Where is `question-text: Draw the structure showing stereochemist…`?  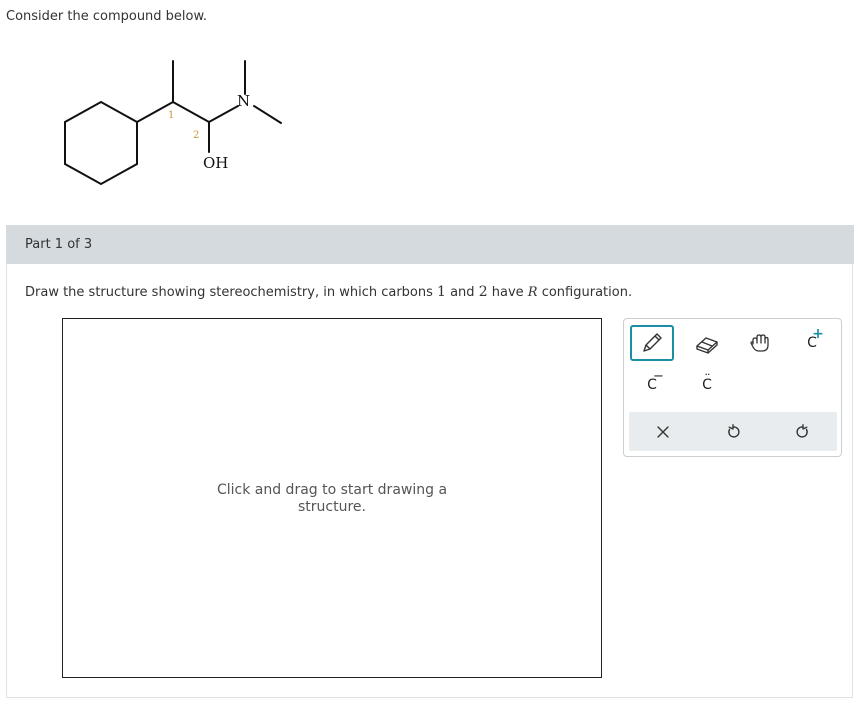 question-text: Draw the structure showing stereochemist… is located at coordinates (328, 292).